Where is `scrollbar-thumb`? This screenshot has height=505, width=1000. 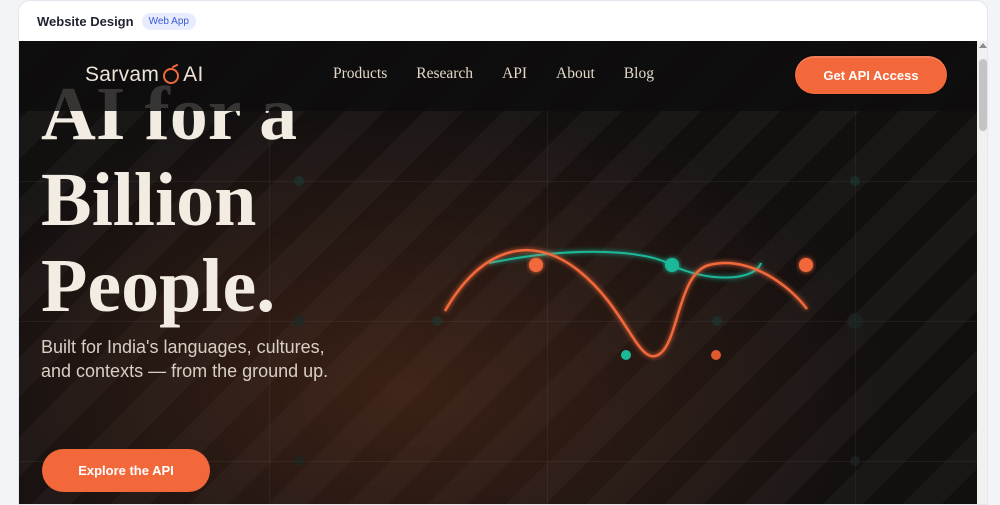 scrollbar-thumb is located at coordinates (983, 95).